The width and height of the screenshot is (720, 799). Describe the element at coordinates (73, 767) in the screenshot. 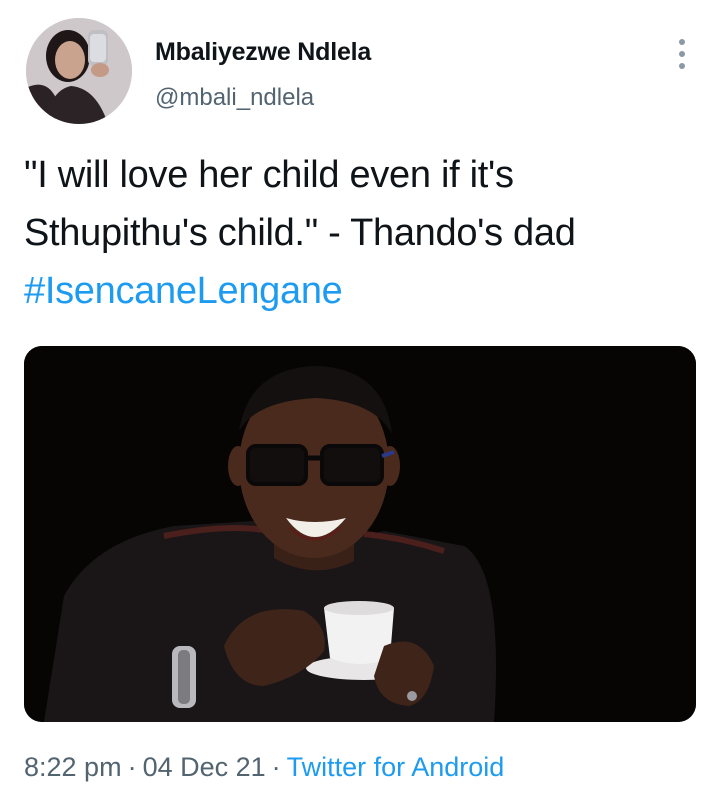

I see `tweet-time: 8:22 pm` at that location.